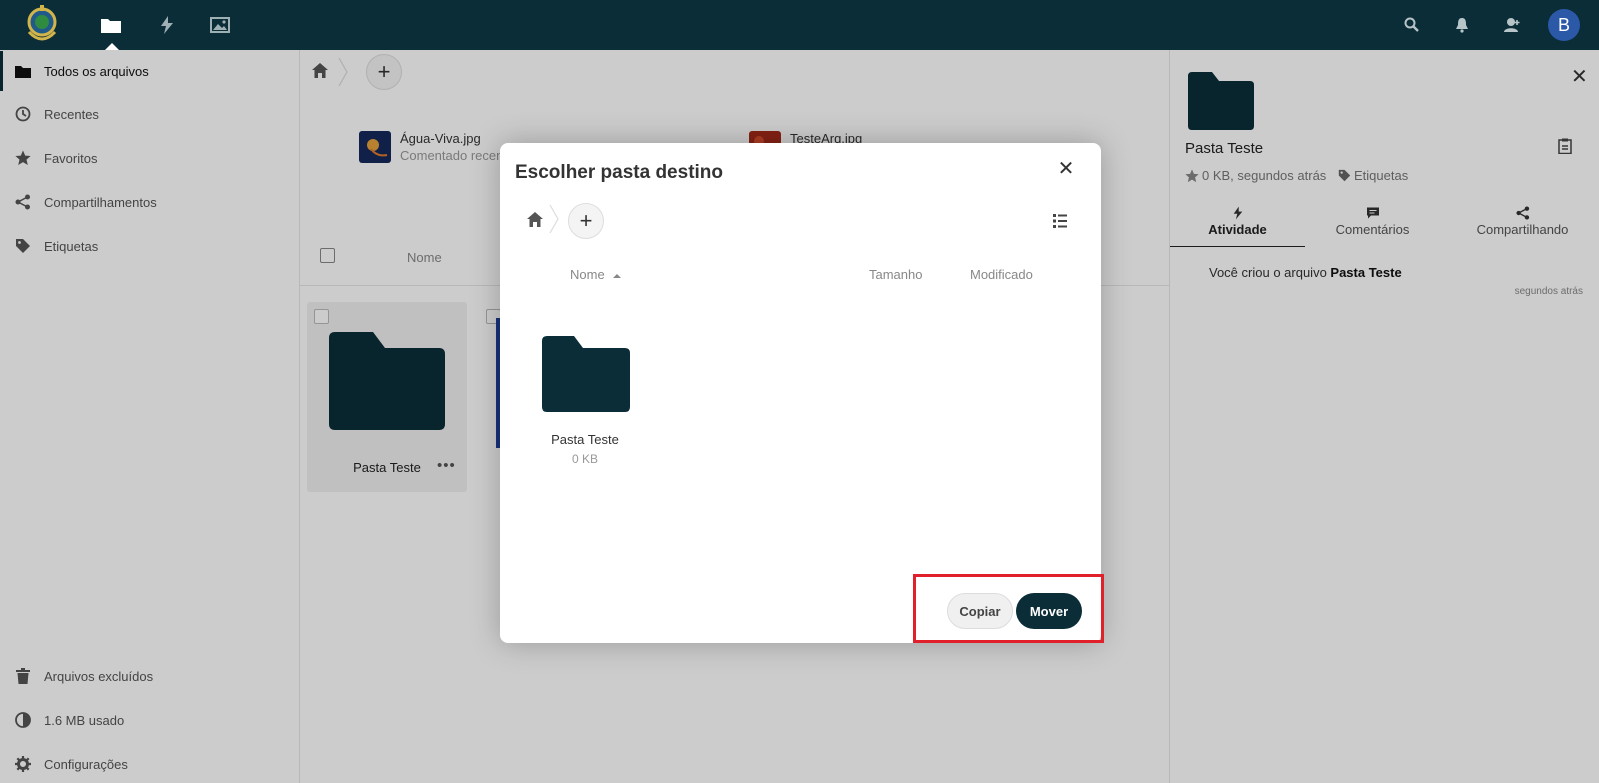 This screenshot has height=783, width=1599. What do you see at coordinates (111, 25) in the screenshot?
I see `files-icon` at bounding box center [111, 25].